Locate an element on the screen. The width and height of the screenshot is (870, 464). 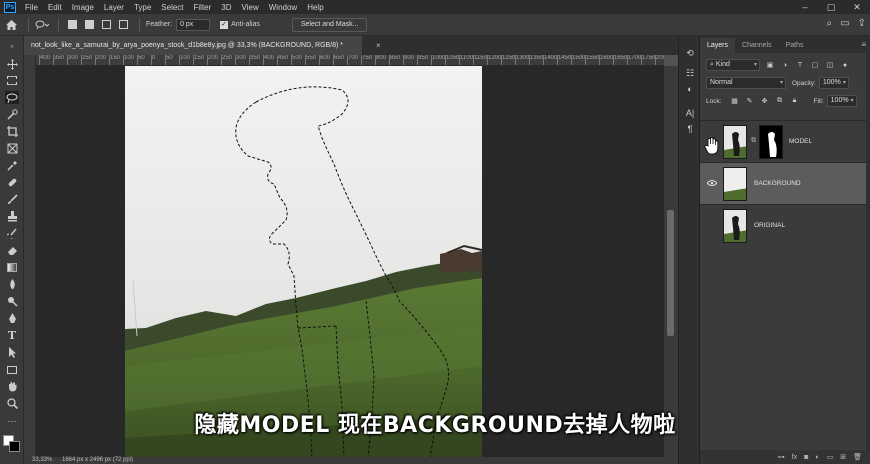
lasso-preset-icon is located at coordinates (42, 25).